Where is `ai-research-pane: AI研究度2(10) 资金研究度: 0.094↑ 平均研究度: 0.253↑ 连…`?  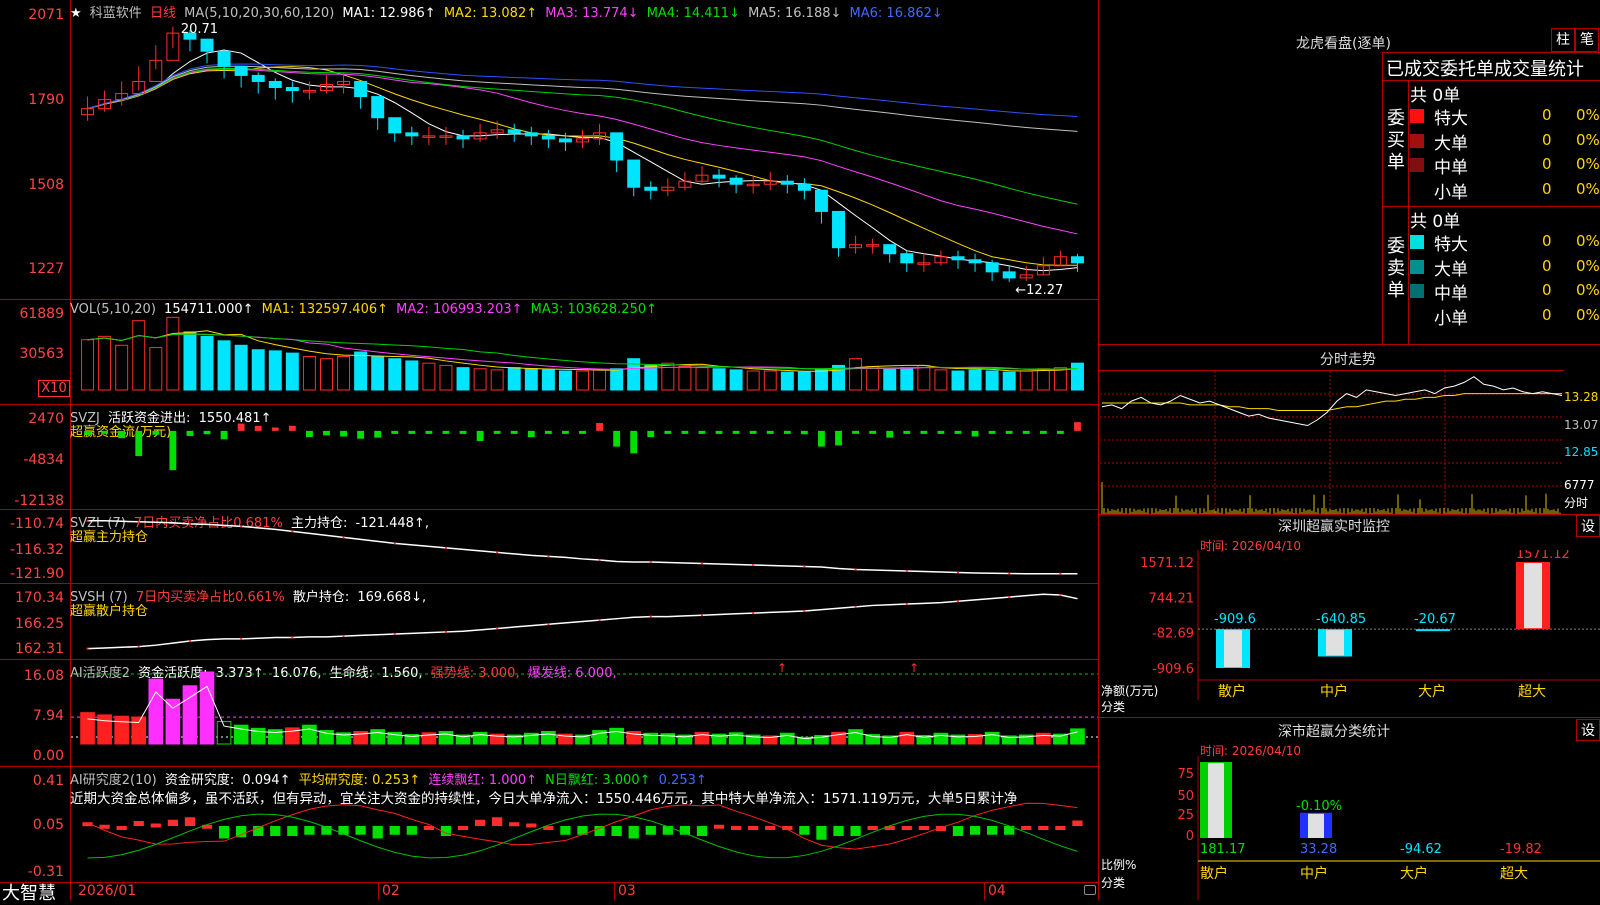 ai-research-pane: AI研究度2(10) 资金研究度: 0.094↑ 平均研究度: 0.253↑ 连… is located at coordinates (549, 825).